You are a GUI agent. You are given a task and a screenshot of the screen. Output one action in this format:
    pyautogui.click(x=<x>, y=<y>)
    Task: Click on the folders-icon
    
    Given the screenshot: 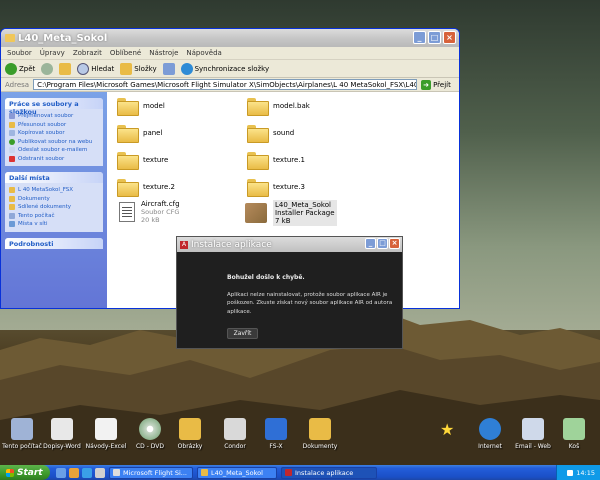 What is the action you would take?
    pyautogui.click(x=126, y=68)
    